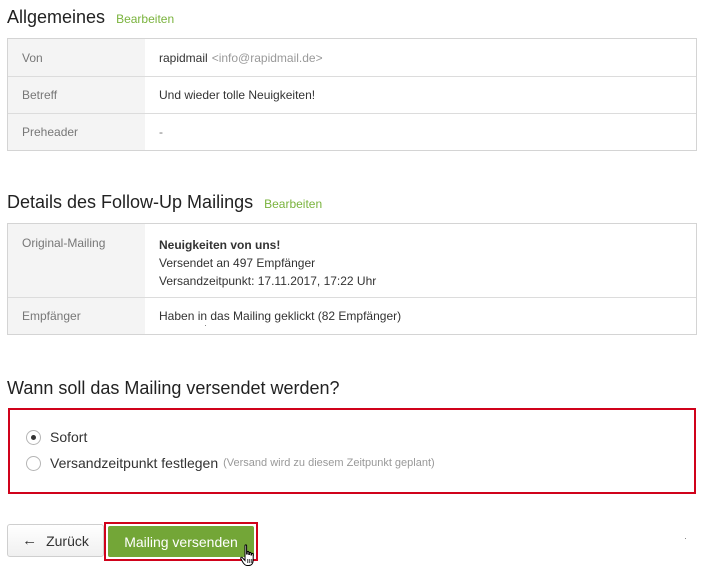 Image resolution: width=706 pixels, height=577 pixels. What do you see at coordinates (181, 541) in the screenshot?
I see `send-mailing-button: Mailing versenden` at bounding box center [181, 541].